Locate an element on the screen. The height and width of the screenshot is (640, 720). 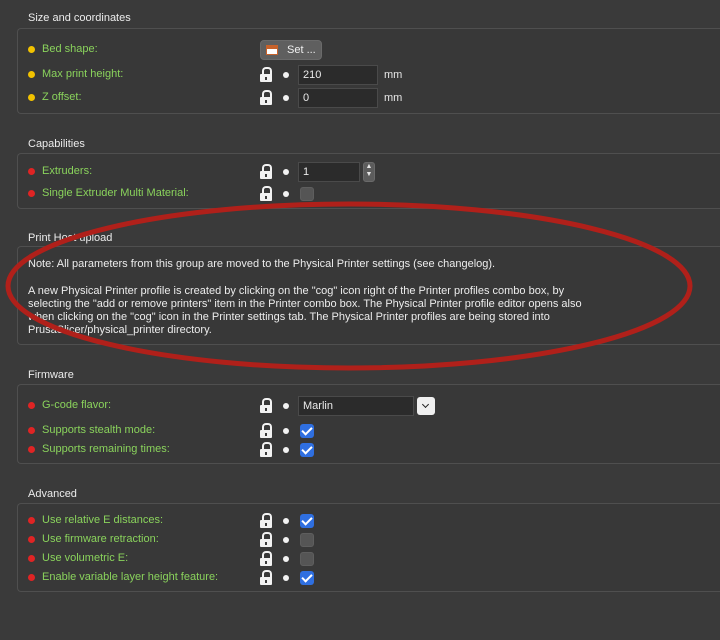
relative-e-label: Use relative E distances: is located at coordinates (103, 520).